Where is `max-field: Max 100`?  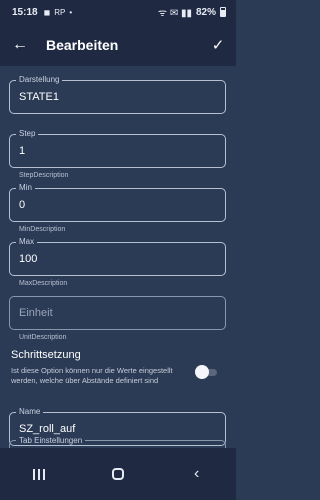
max-field: Max 100 is located at coordinates (117, 256).